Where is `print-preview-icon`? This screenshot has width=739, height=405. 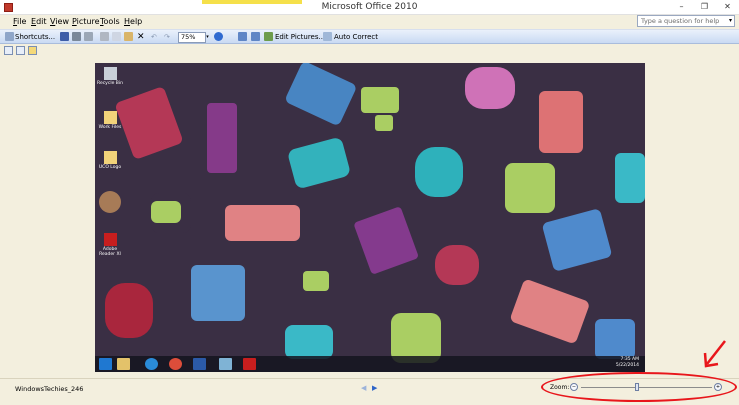 print-preview-icon is located at coordinates (88, 36).